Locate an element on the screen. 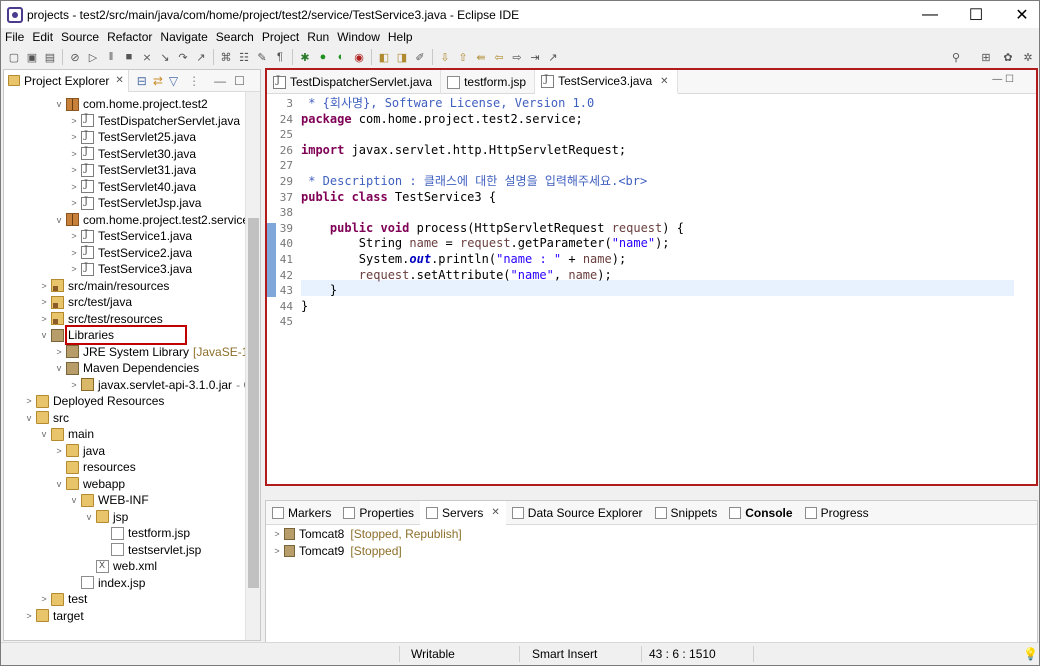  save-icon: ▣ is located at coordinates (32, 57).